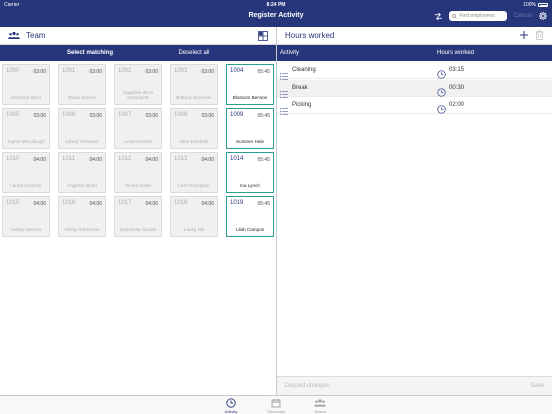 This screenshot has width=552, height=414. I want to click on clock-icon, so click(441, 110).